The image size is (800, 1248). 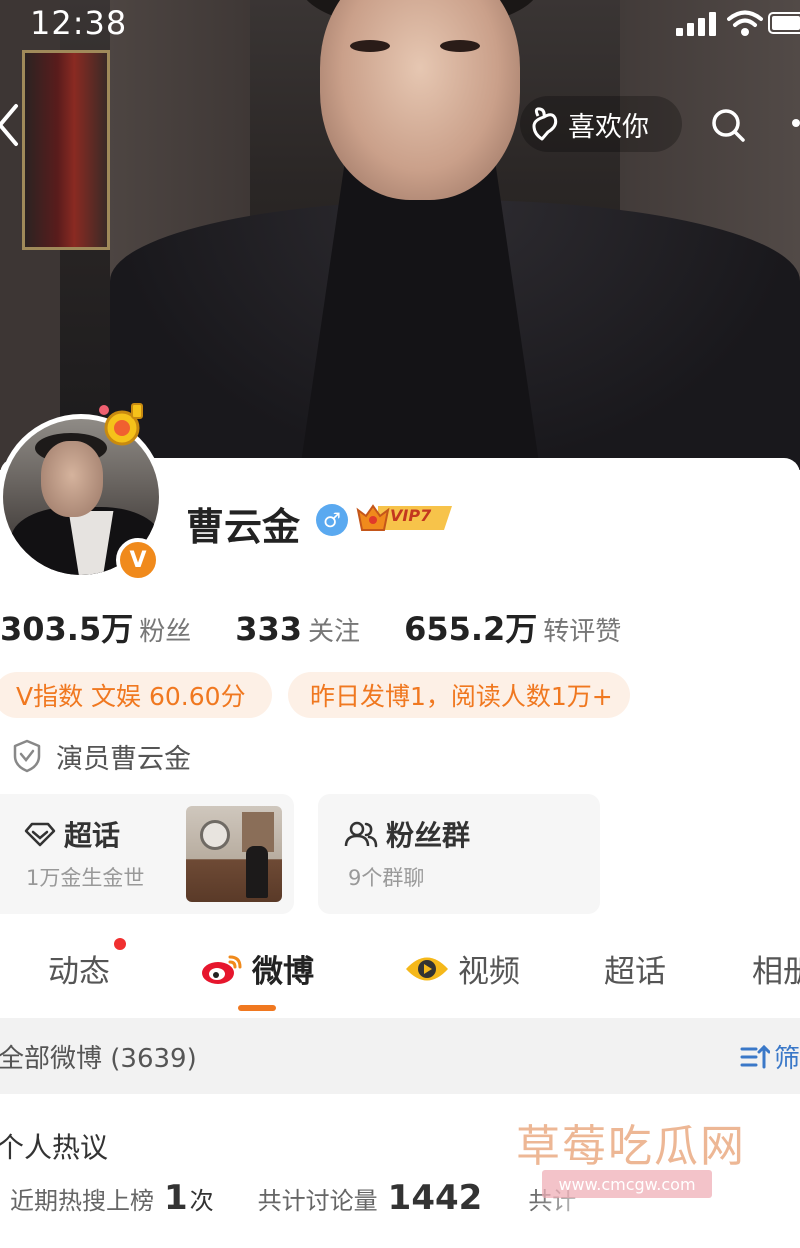 What do you see at coordinates (317, 1201) in the screenshot?
I see `discussion-total-label: 共计讨论量` at bounding box center [317, 1201].